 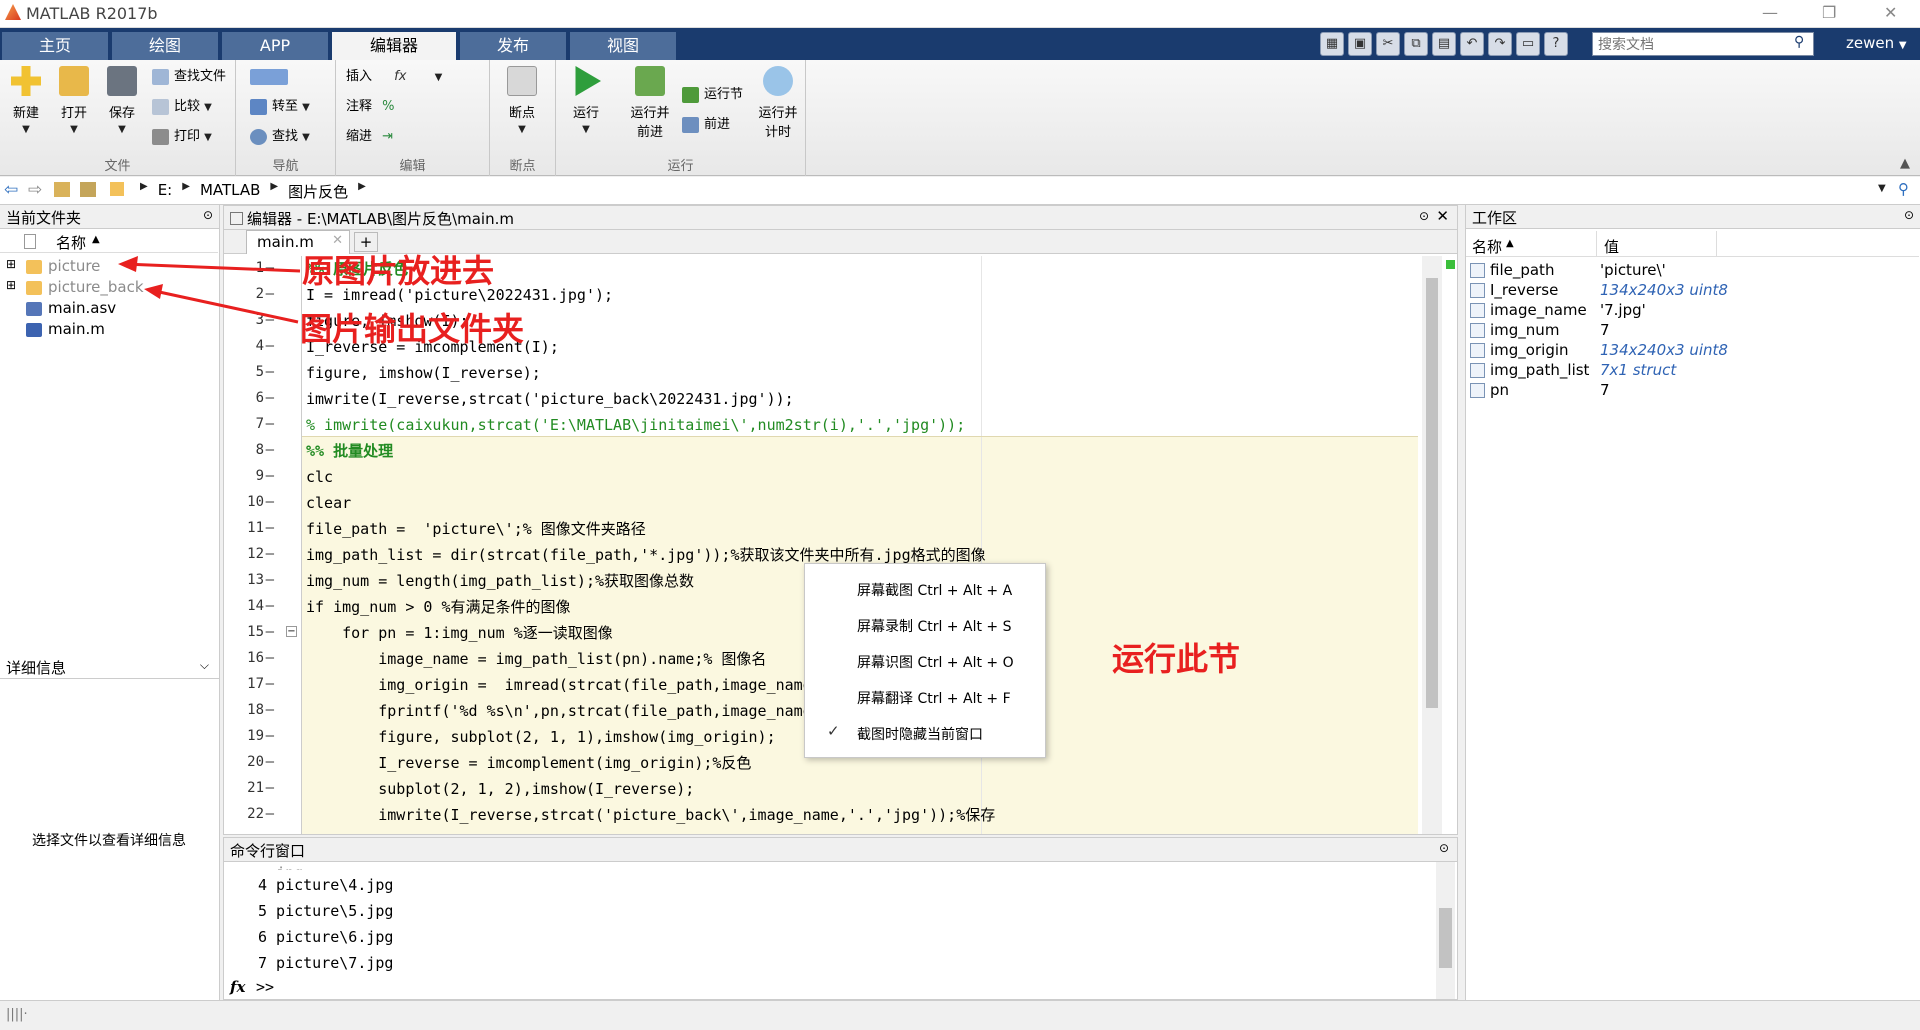 What do you see at coordinates (165, 191) in the screenshot?
I see `breadcrumb-item-drive: E:` at bounding box center [165, 191].